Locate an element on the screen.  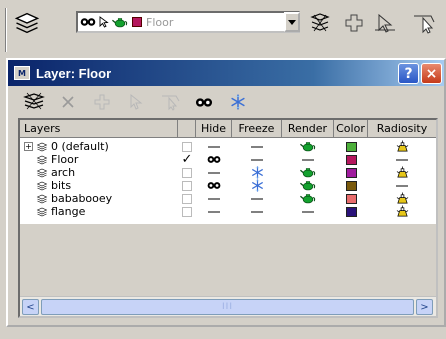
select-arrow-icon is located at coordinates (104, 22).